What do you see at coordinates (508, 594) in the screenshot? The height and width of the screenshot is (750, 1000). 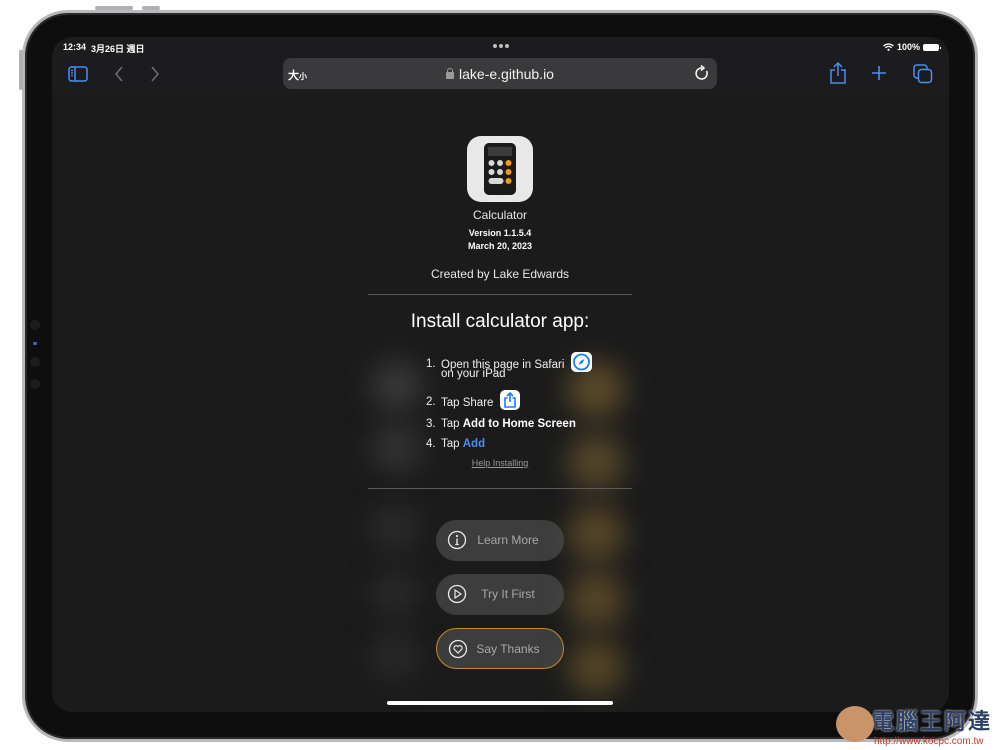 I see `button-label: Try It First` at bounding box center [508, 594].